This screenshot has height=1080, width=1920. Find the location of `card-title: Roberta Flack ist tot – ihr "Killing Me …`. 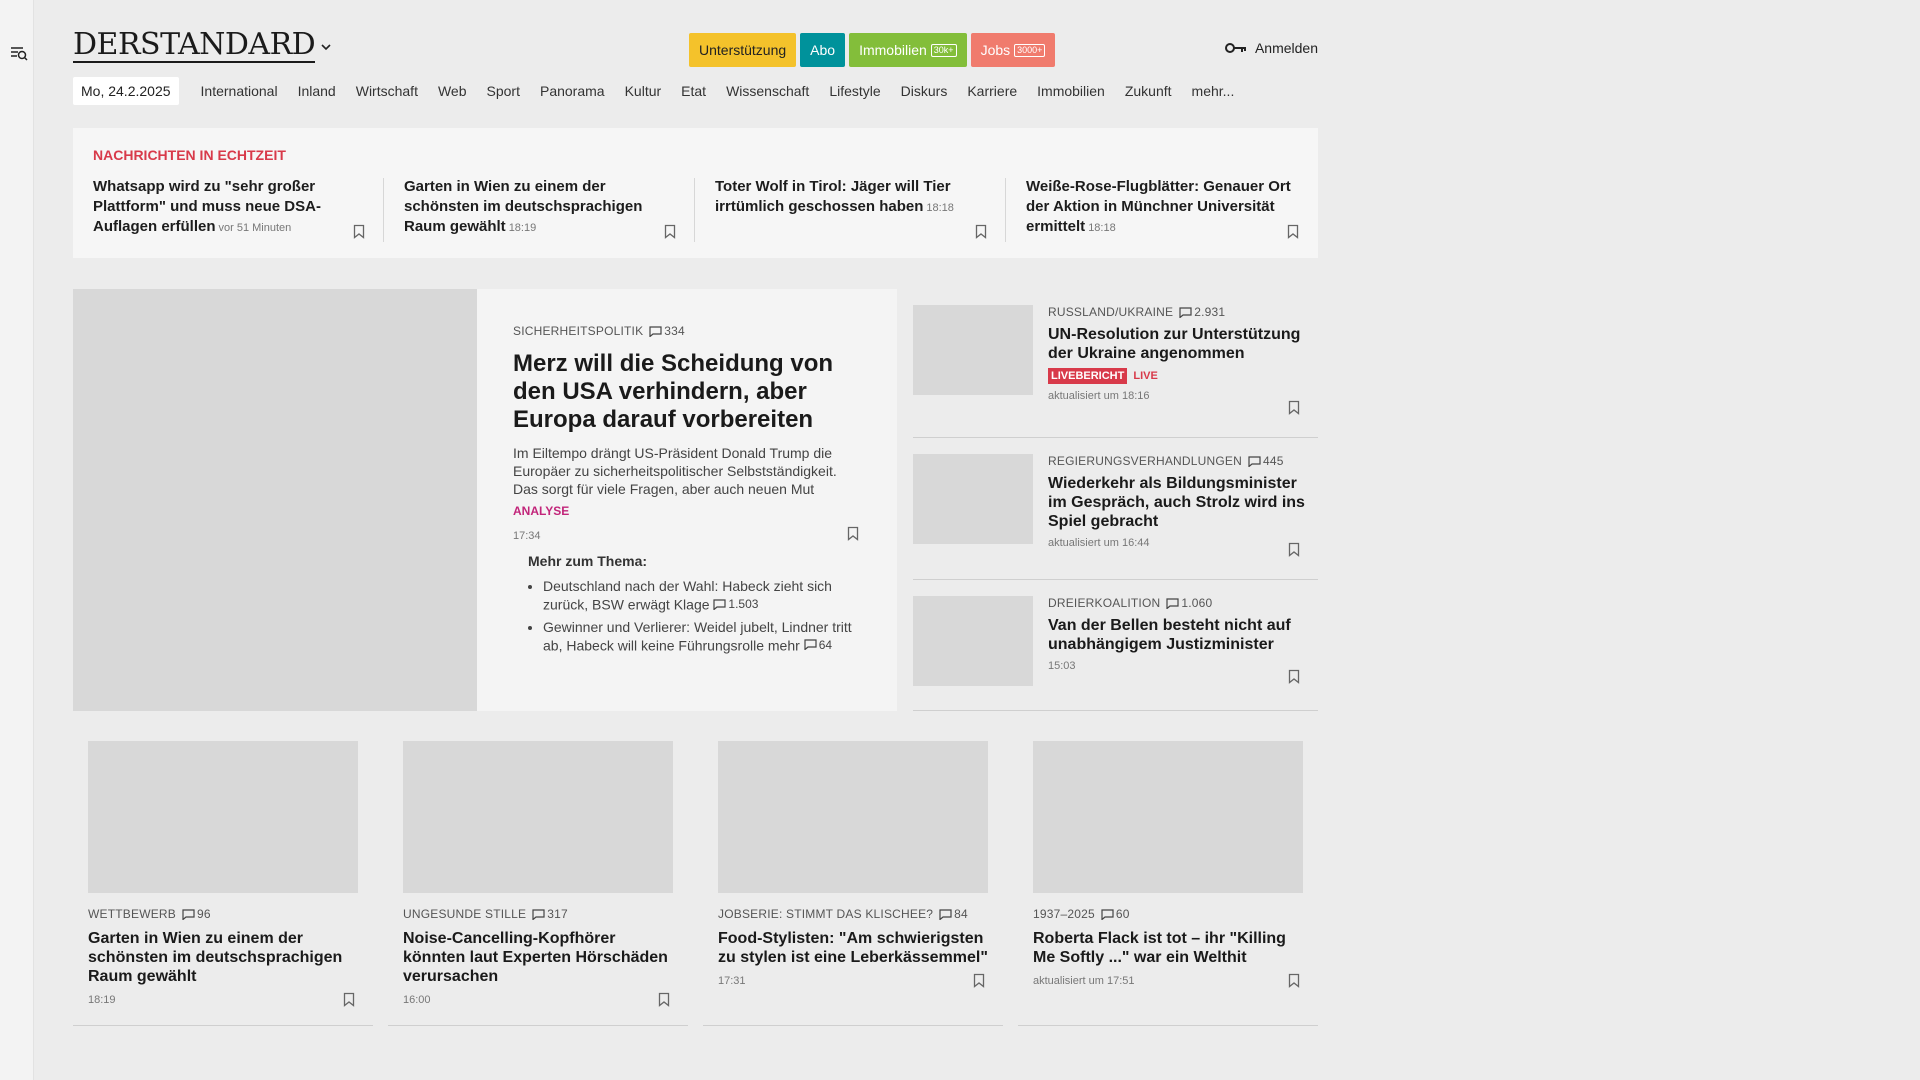

card-title: Roberta Flack ist tot – ihr "Killing Me … is located at coordinates (1170, 948).